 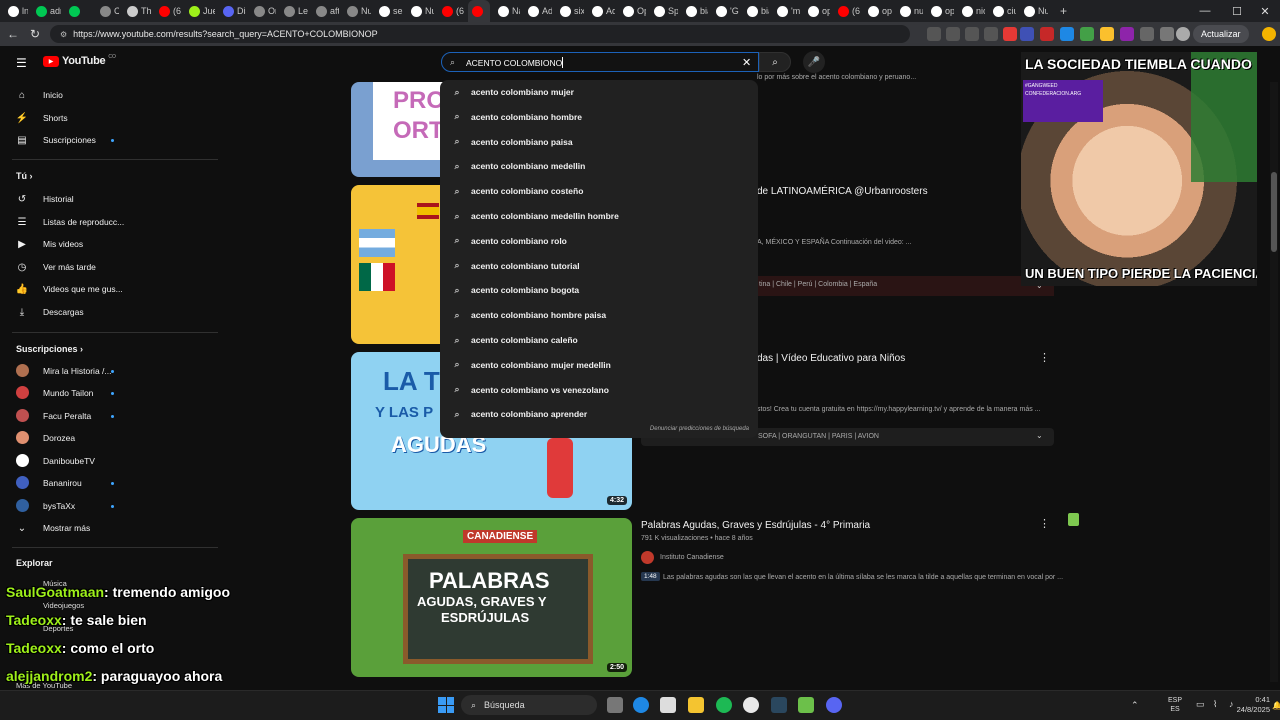 I want to click on sidebar-item: ◷ Ver más tarde, so click(x=115, y=267).